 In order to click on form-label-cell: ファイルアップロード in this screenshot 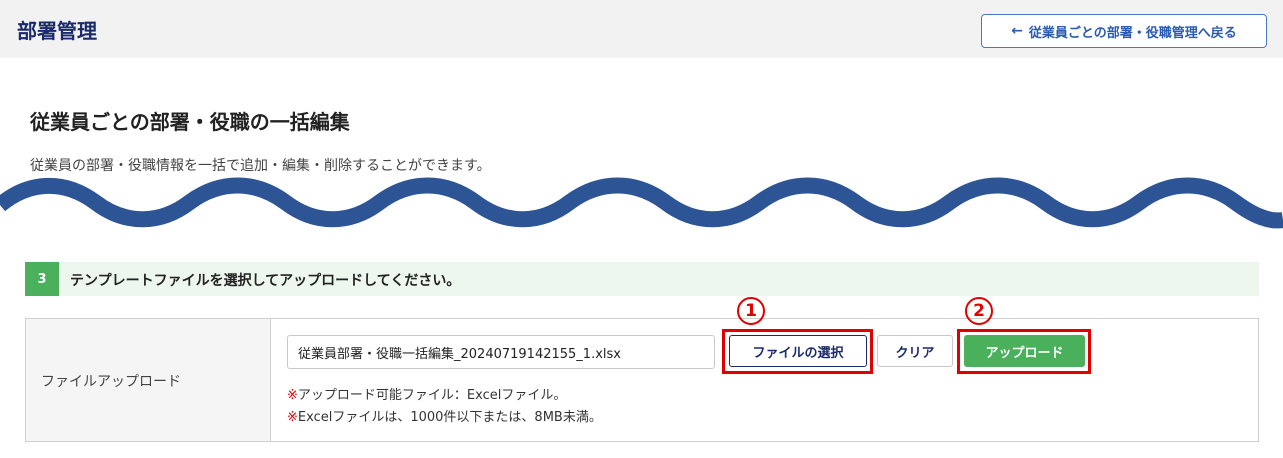, I will do `click(148, 380)`.